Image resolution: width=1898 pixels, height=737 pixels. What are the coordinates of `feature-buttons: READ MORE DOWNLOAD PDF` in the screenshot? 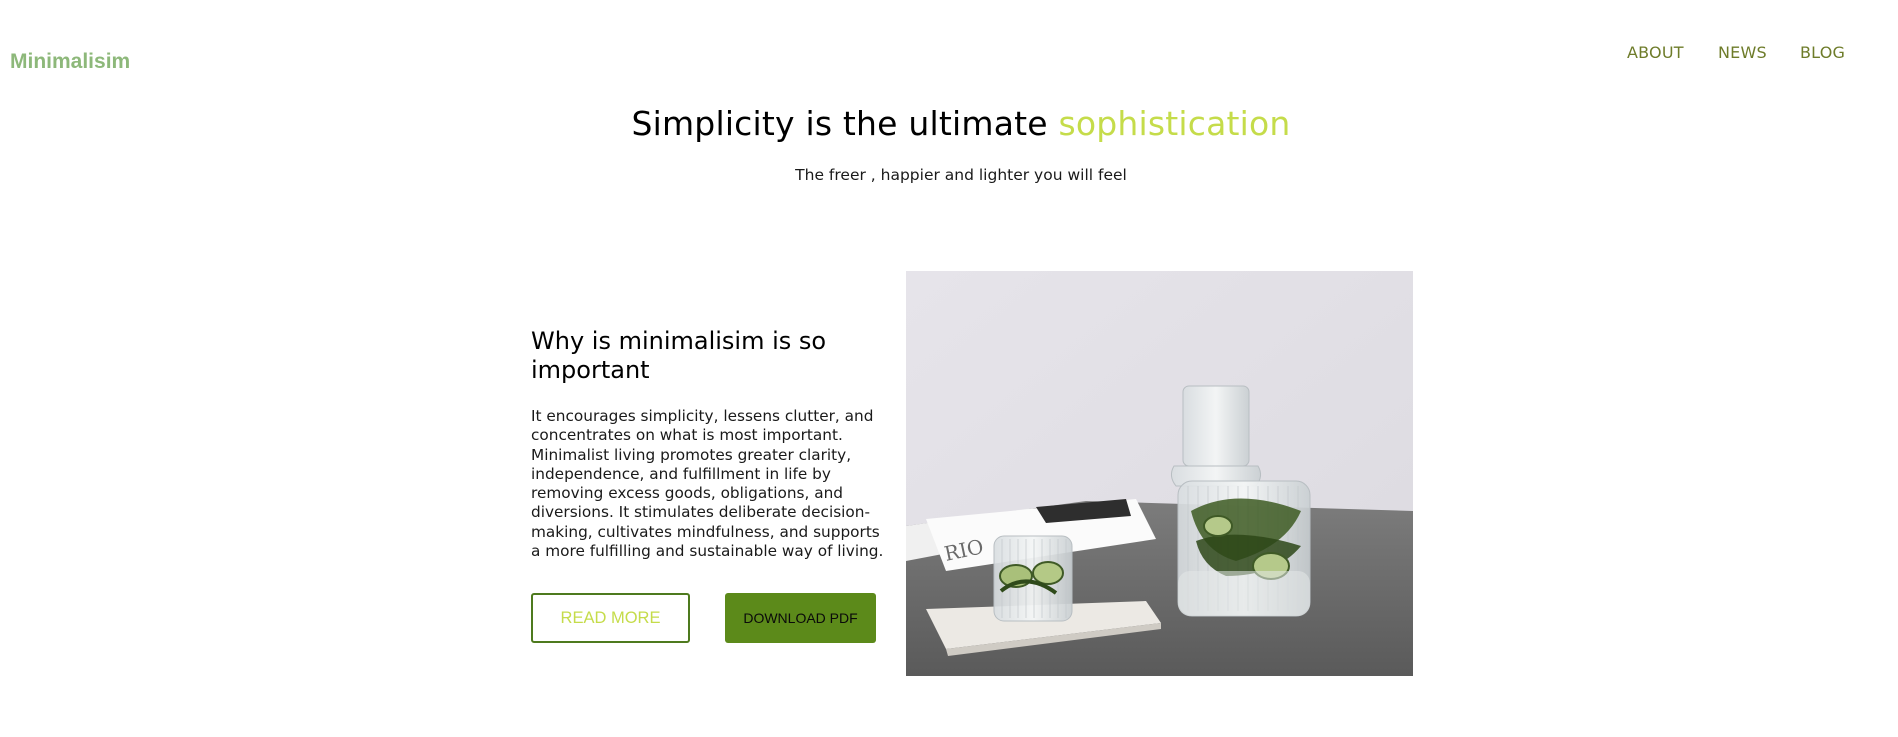 It's located at (711, 618).